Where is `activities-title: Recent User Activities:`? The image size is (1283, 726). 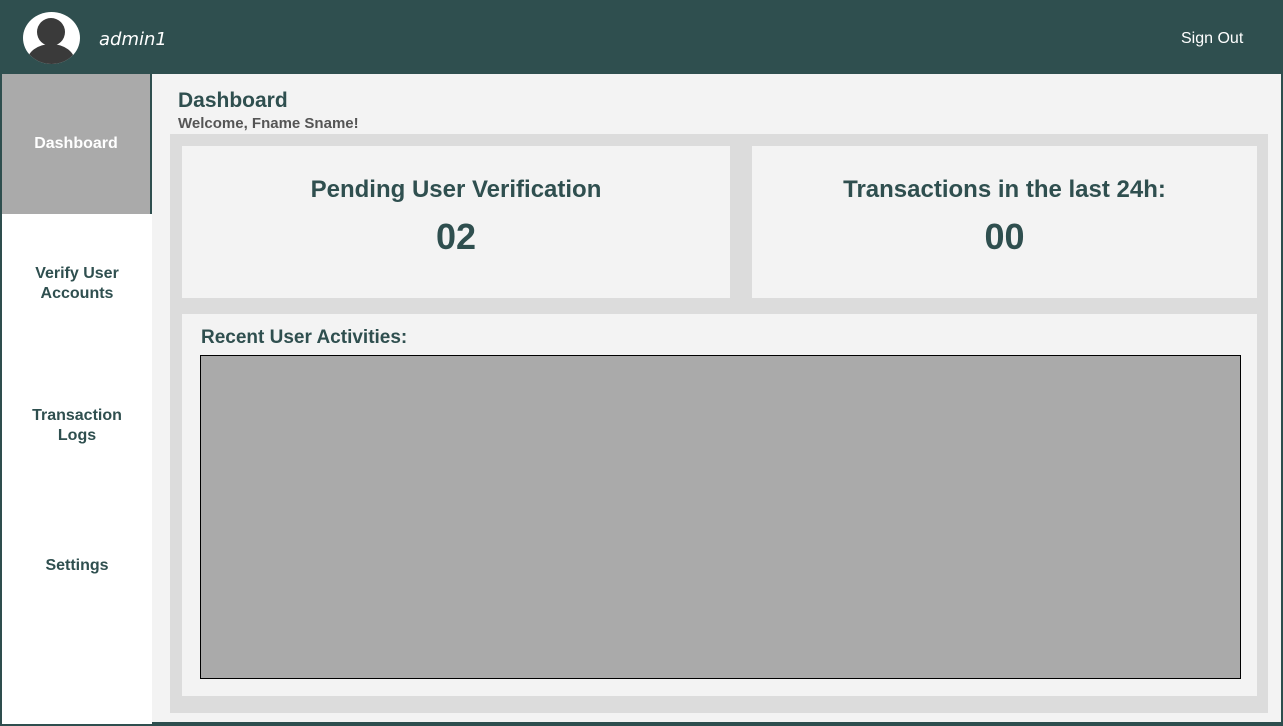 activities-title: Recent User Activities: is located at coordinates (304, 337).